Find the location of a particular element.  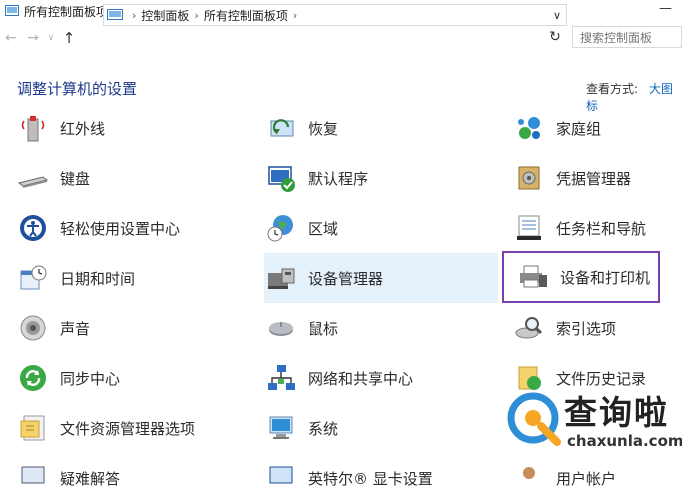

item-label: 英特尔® 显卡设置 is located at coordinates (370, 478).